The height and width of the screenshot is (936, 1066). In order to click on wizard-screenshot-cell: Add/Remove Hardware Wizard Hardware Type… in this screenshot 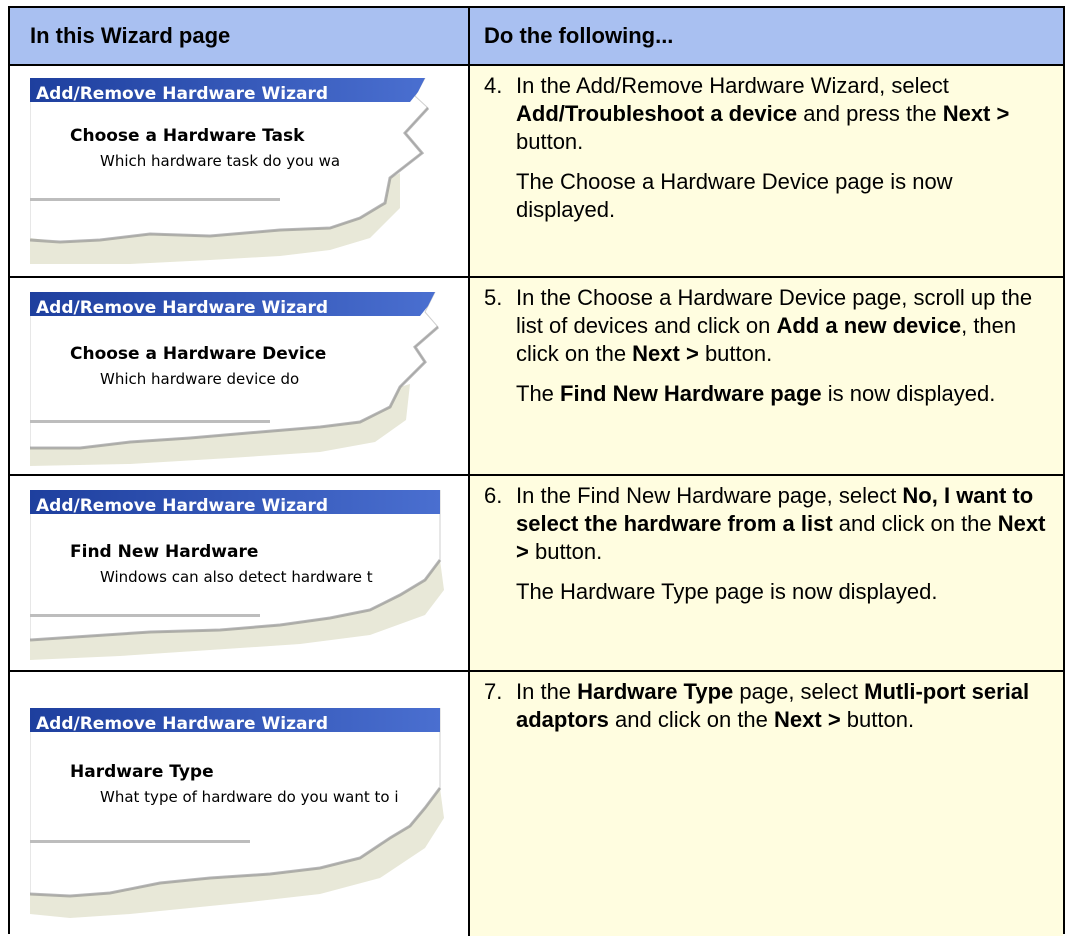, I will do `click(239, 804)`.